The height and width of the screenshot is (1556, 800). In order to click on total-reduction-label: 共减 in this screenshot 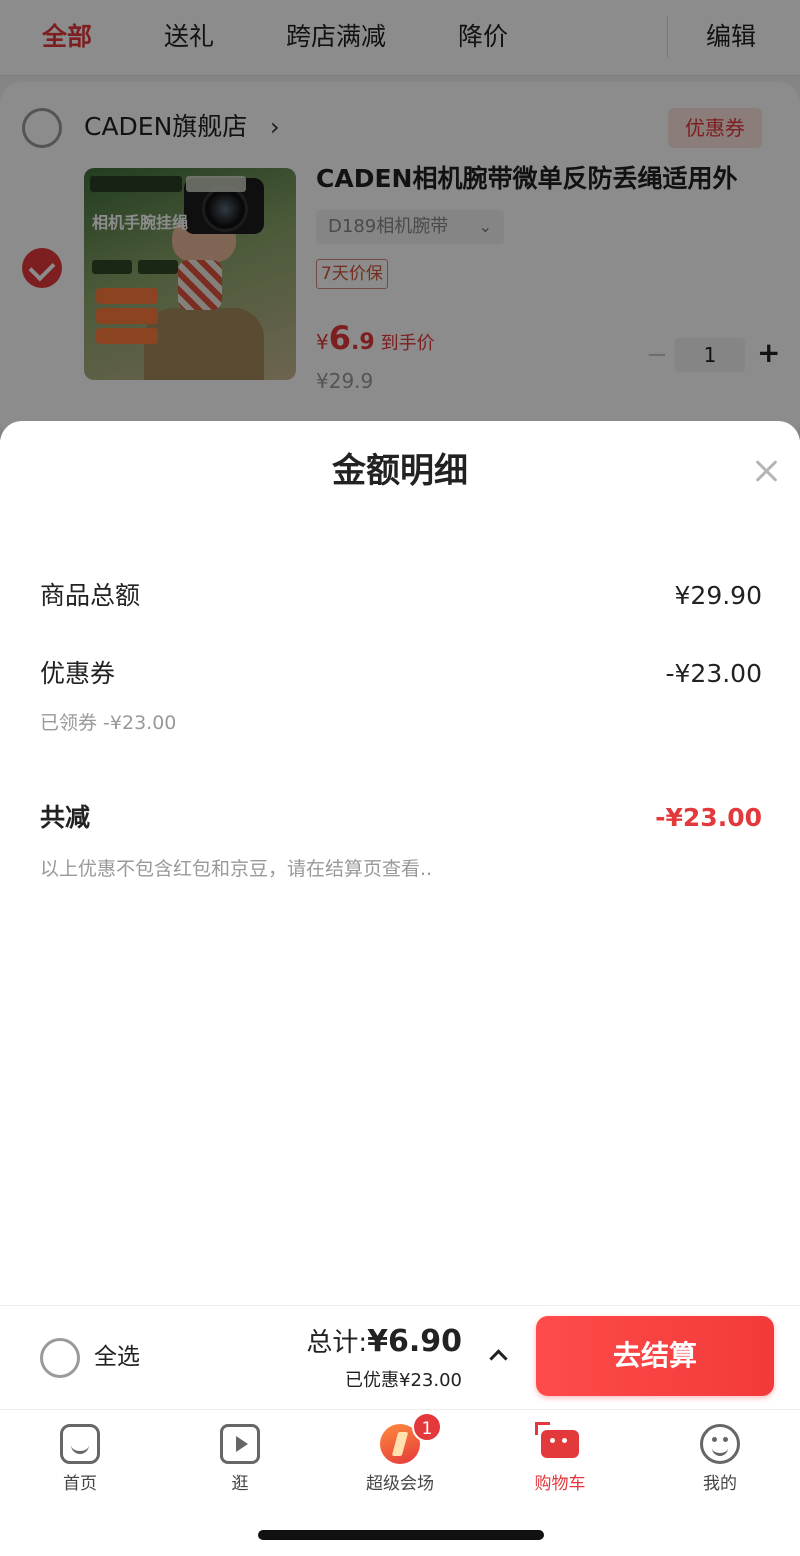, I will do `click(65, 817)`.